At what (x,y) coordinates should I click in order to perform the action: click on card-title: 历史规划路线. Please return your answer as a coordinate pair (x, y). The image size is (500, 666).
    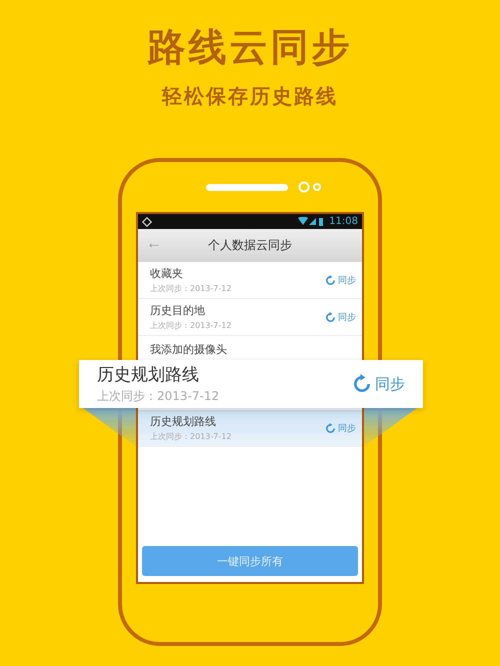
    Looking at the image, I should click on (148, 375).